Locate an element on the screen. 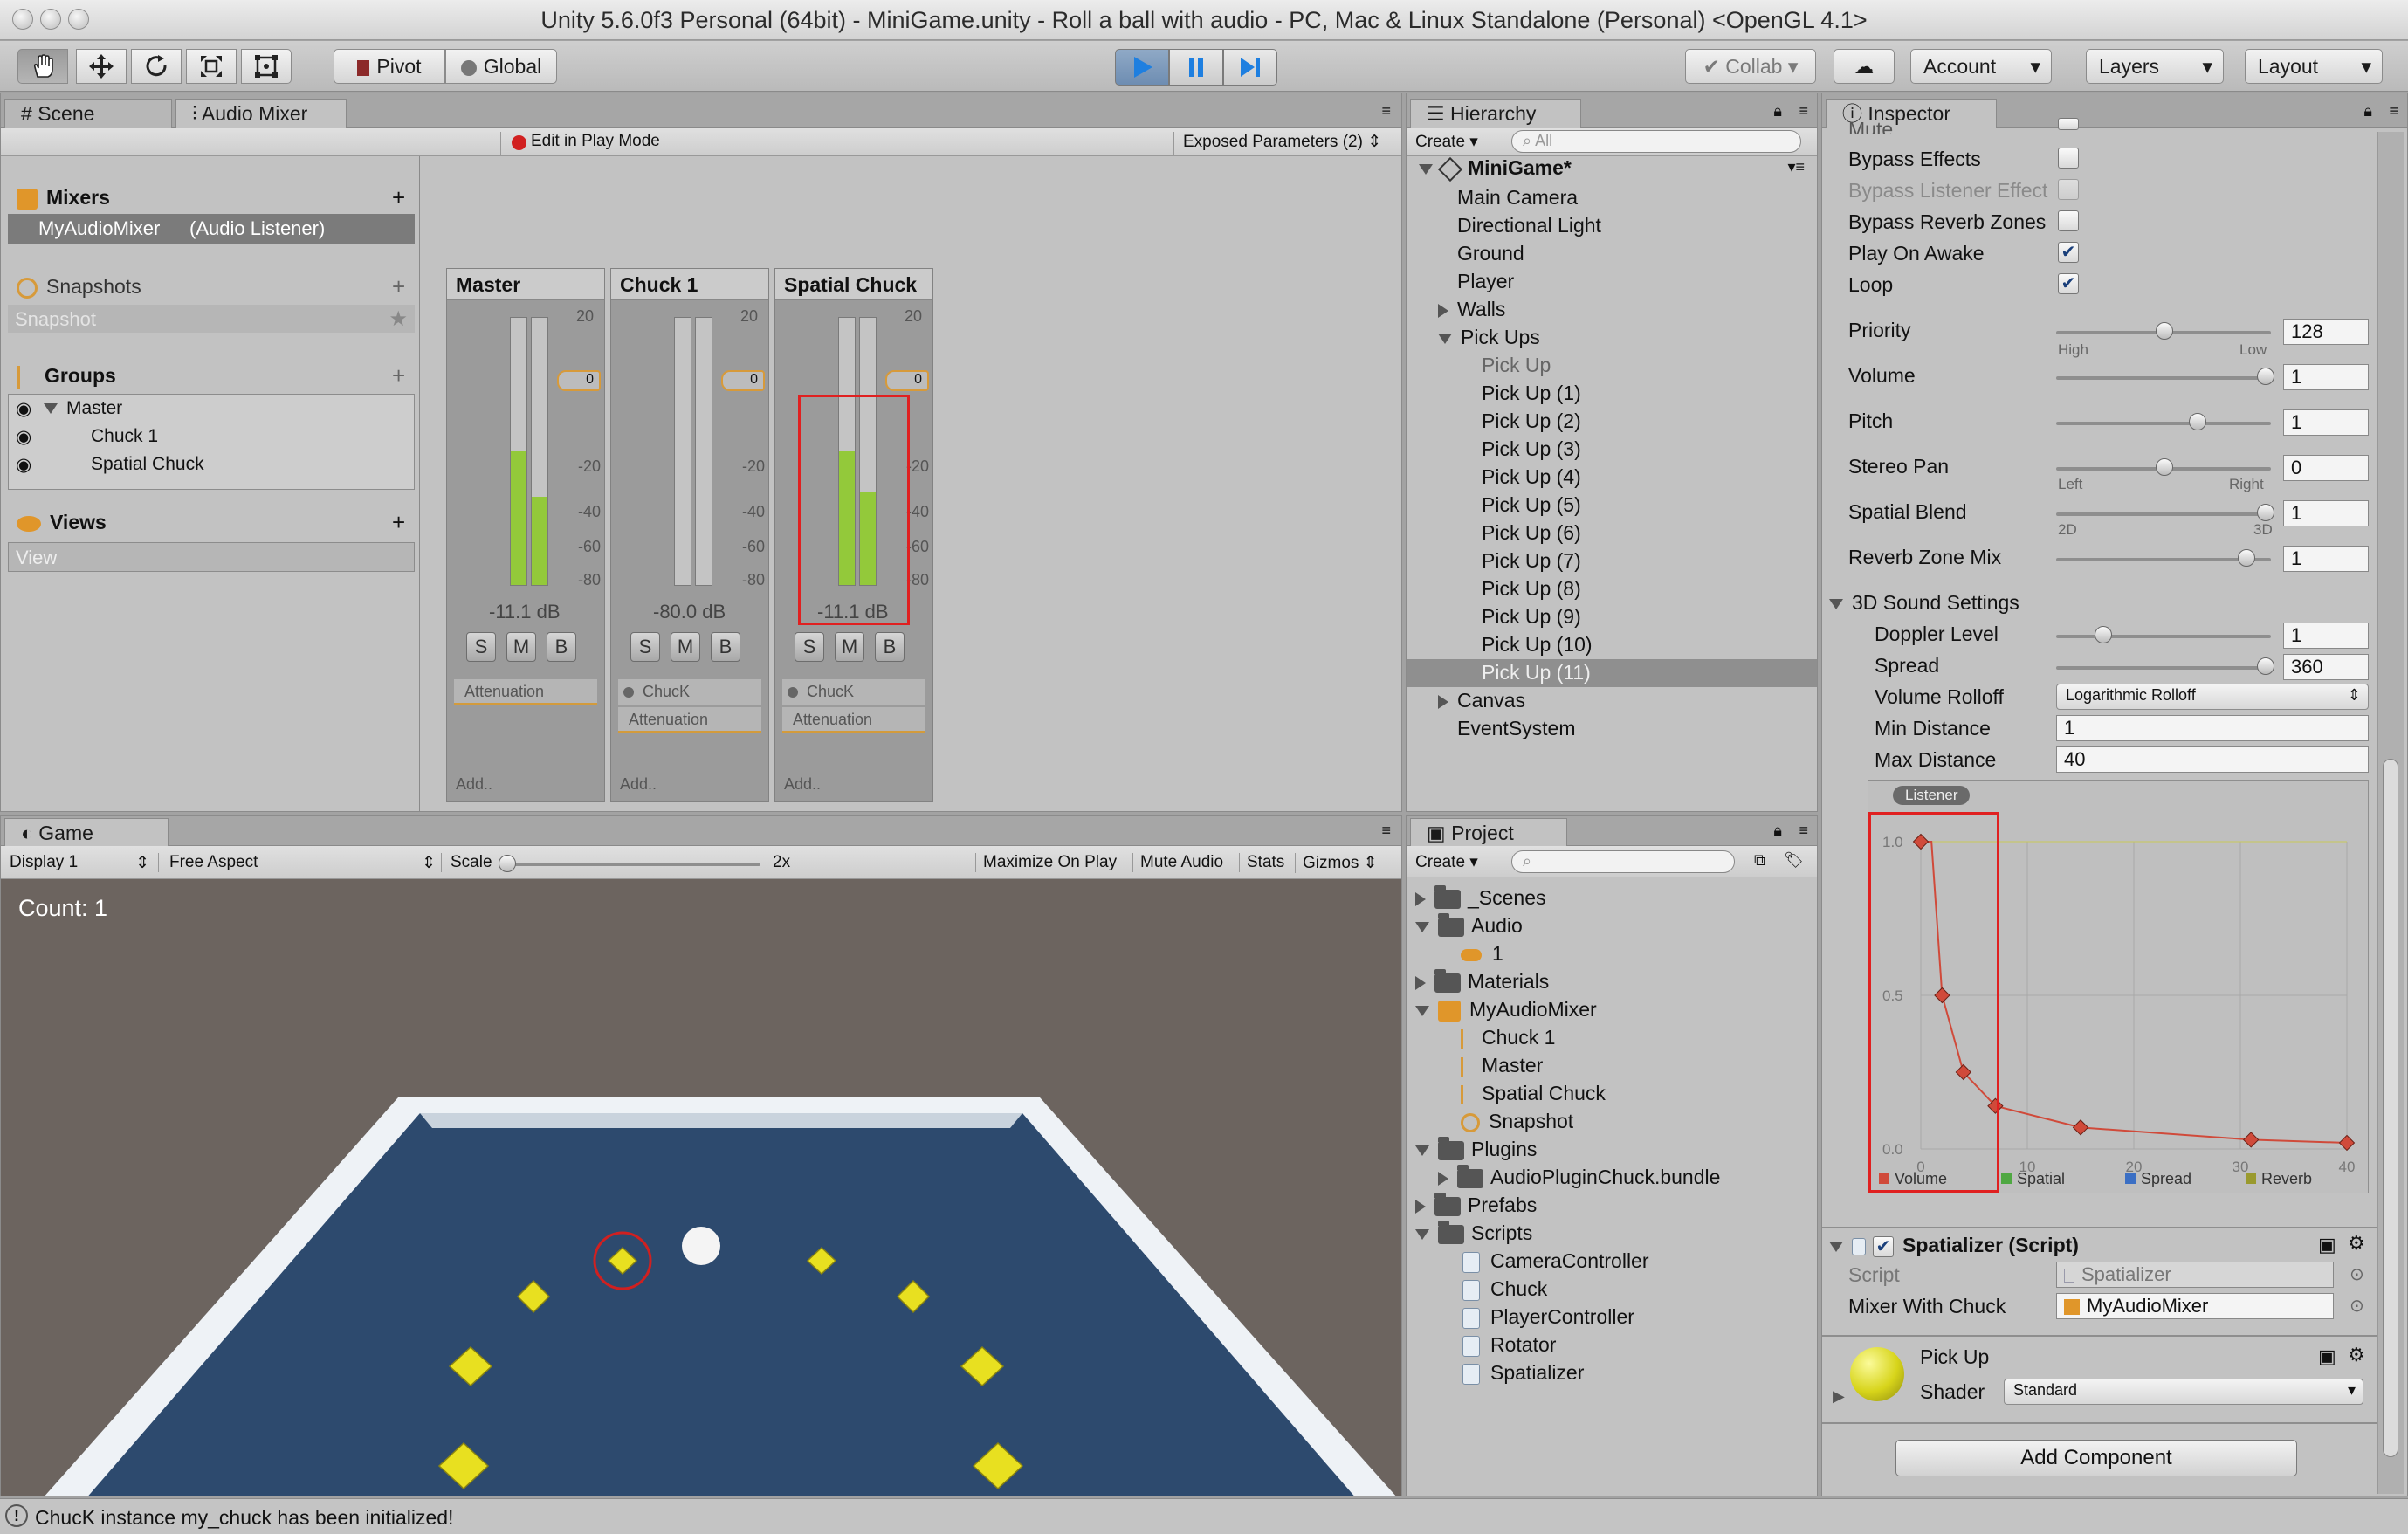 Image resolution: width=2408 pixels, height=1534 pixels. project-item: Rotator is located at coordinates (1509, 1345).